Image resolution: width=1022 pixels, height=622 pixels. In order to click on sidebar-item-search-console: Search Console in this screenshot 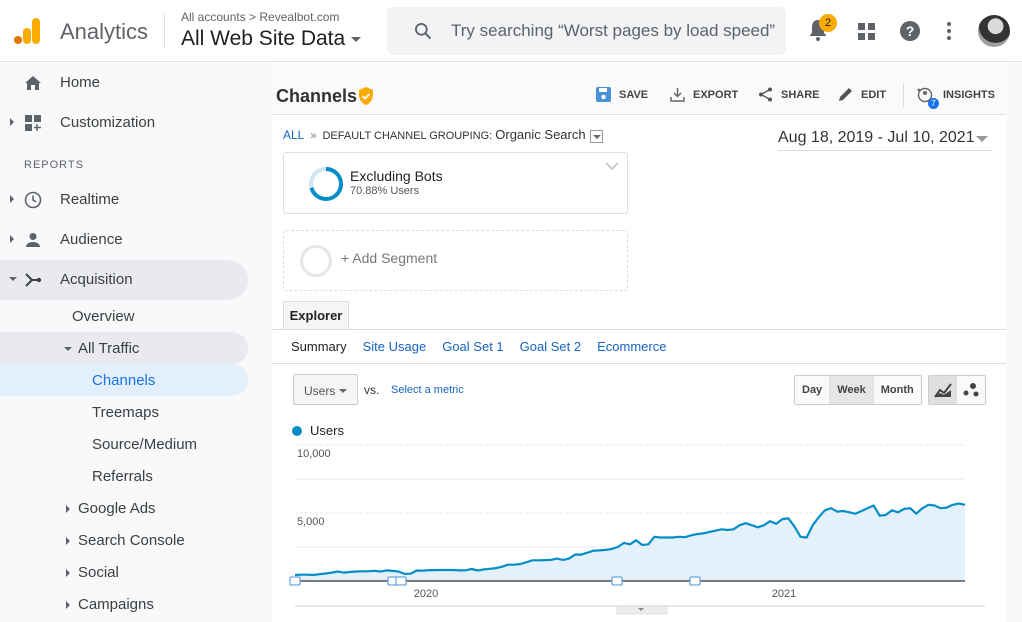, I will do `click(124, 540)`.